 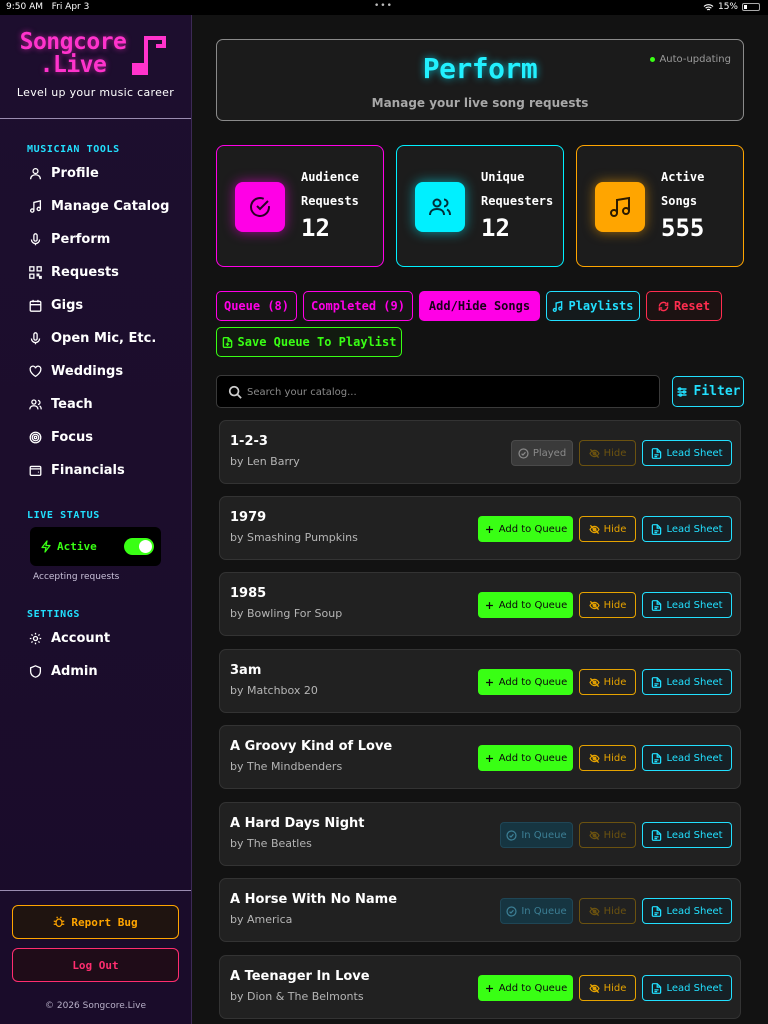 What do you see at coordinates (74, 272) in the screenshot?
I see `sidebar-item-requests: Requests` at bounding box center [74, 272].